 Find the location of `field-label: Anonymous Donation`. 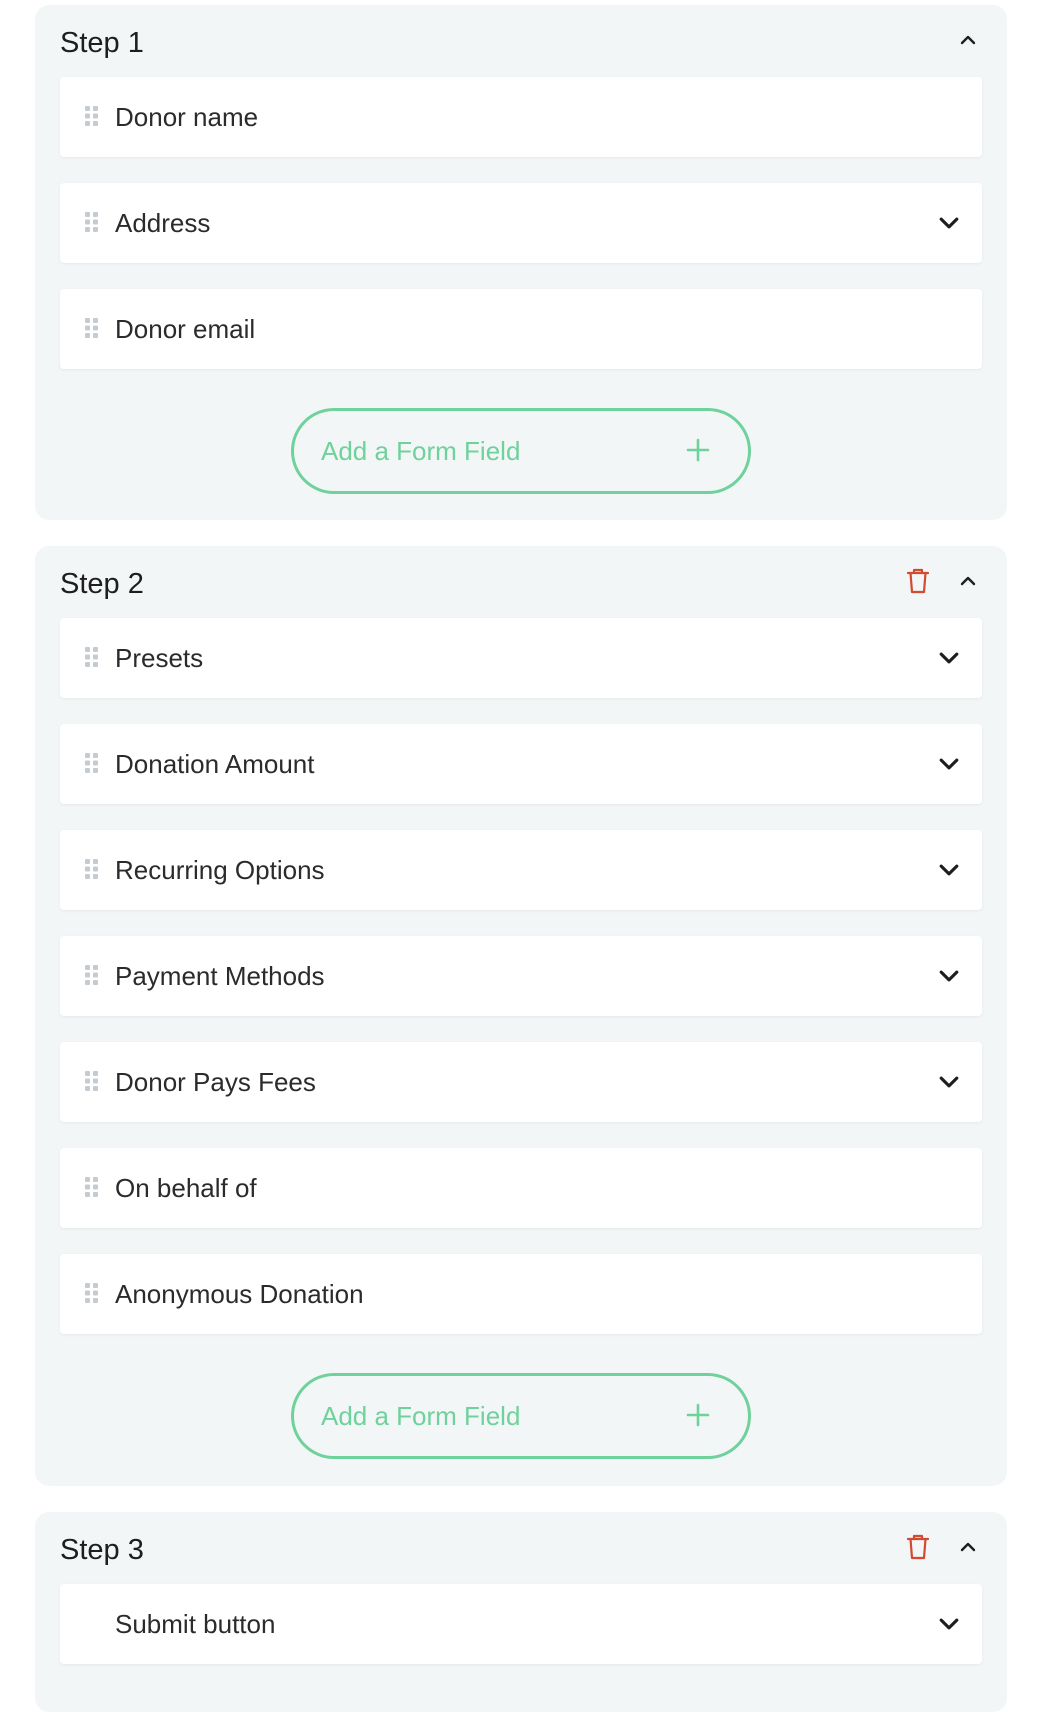

field-label: Anonymous Donation is located at coordinates (239, 1293).